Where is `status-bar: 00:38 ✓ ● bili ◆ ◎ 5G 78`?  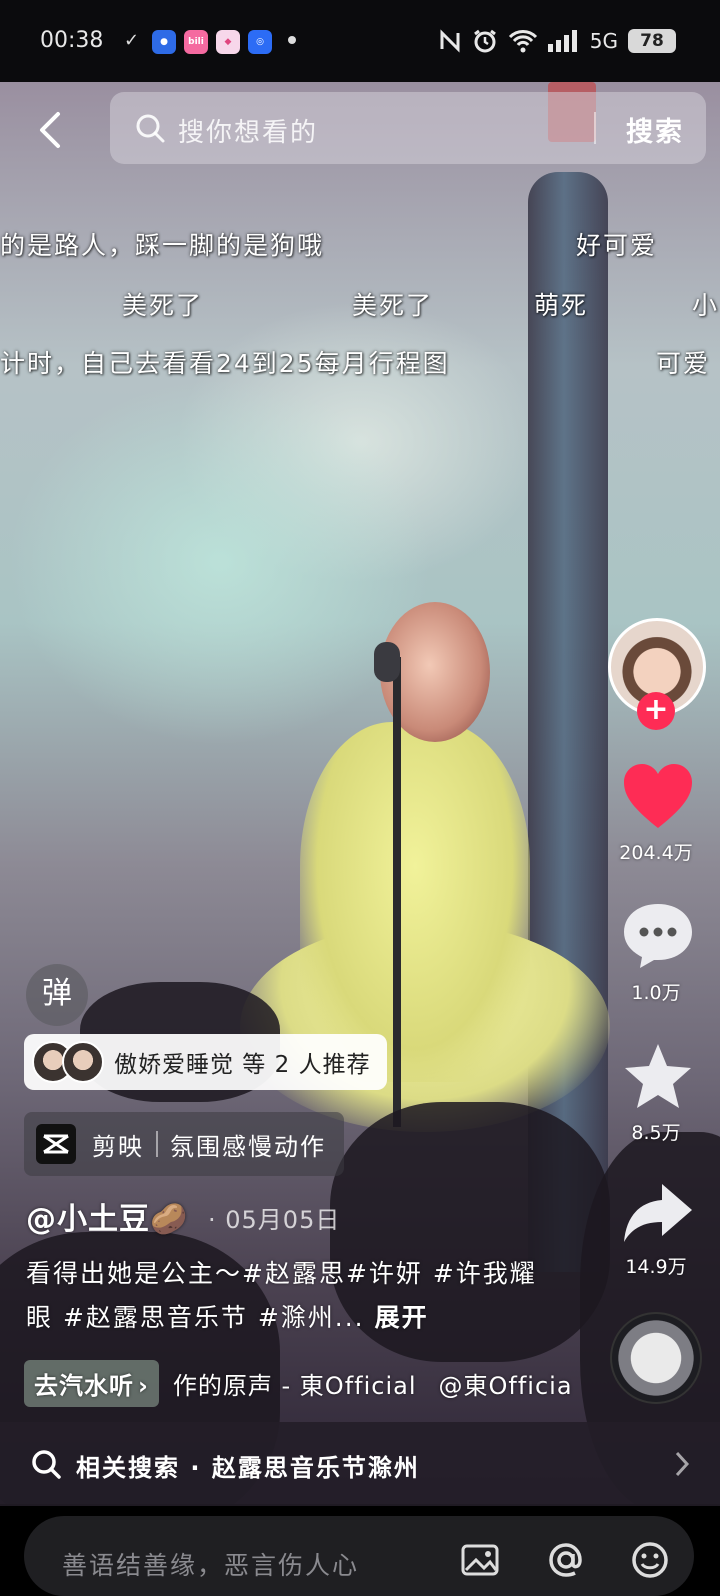
status-bar: 00:38 ✓ ● bili ◆ ◎ 5G 78 is located at coordinates (360, 41).